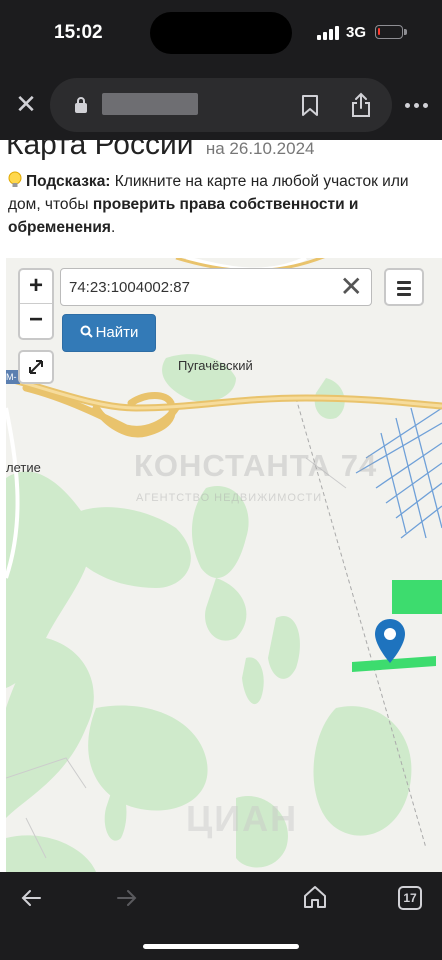  What do you see at coordinates (113, 227) in the screenshot?
I see `hint-end: .` at bounding box center [113, 227].